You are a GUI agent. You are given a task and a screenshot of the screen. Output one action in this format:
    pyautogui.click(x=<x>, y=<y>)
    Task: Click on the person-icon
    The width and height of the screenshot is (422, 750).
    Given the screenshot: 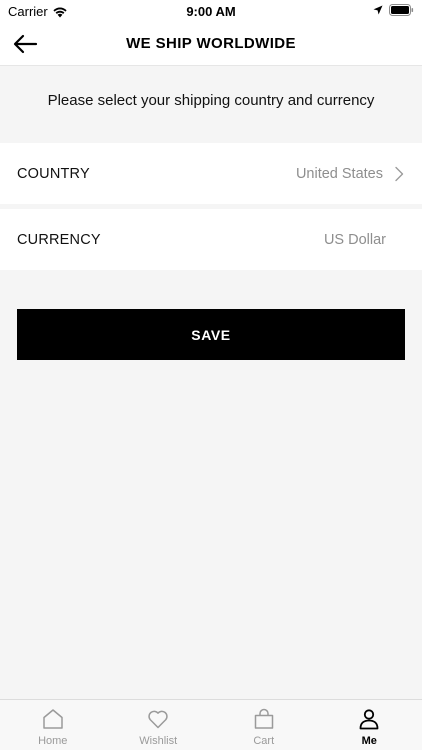 What is the action you would take?
    pyautogui.click(x=369, y=719)
    